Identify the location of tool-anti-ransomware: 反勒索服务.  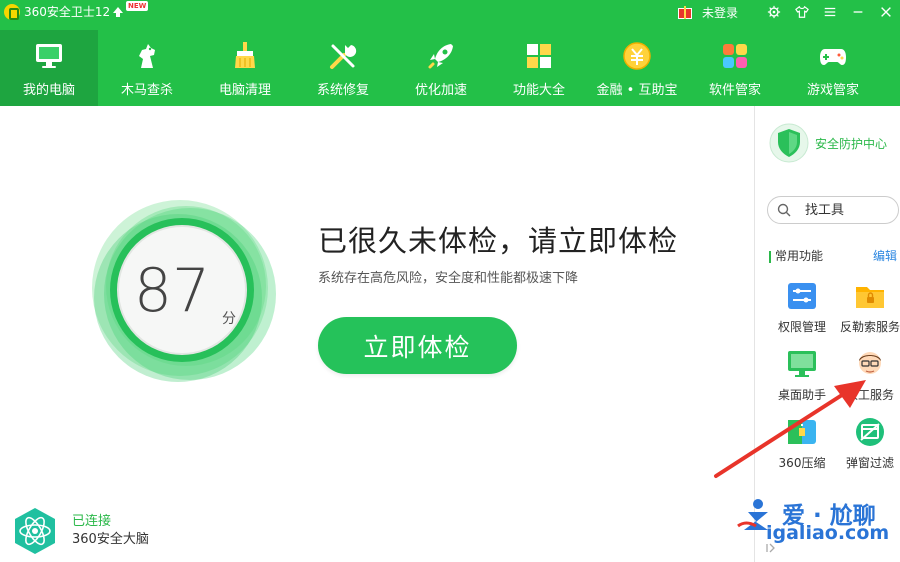
(867, 307).